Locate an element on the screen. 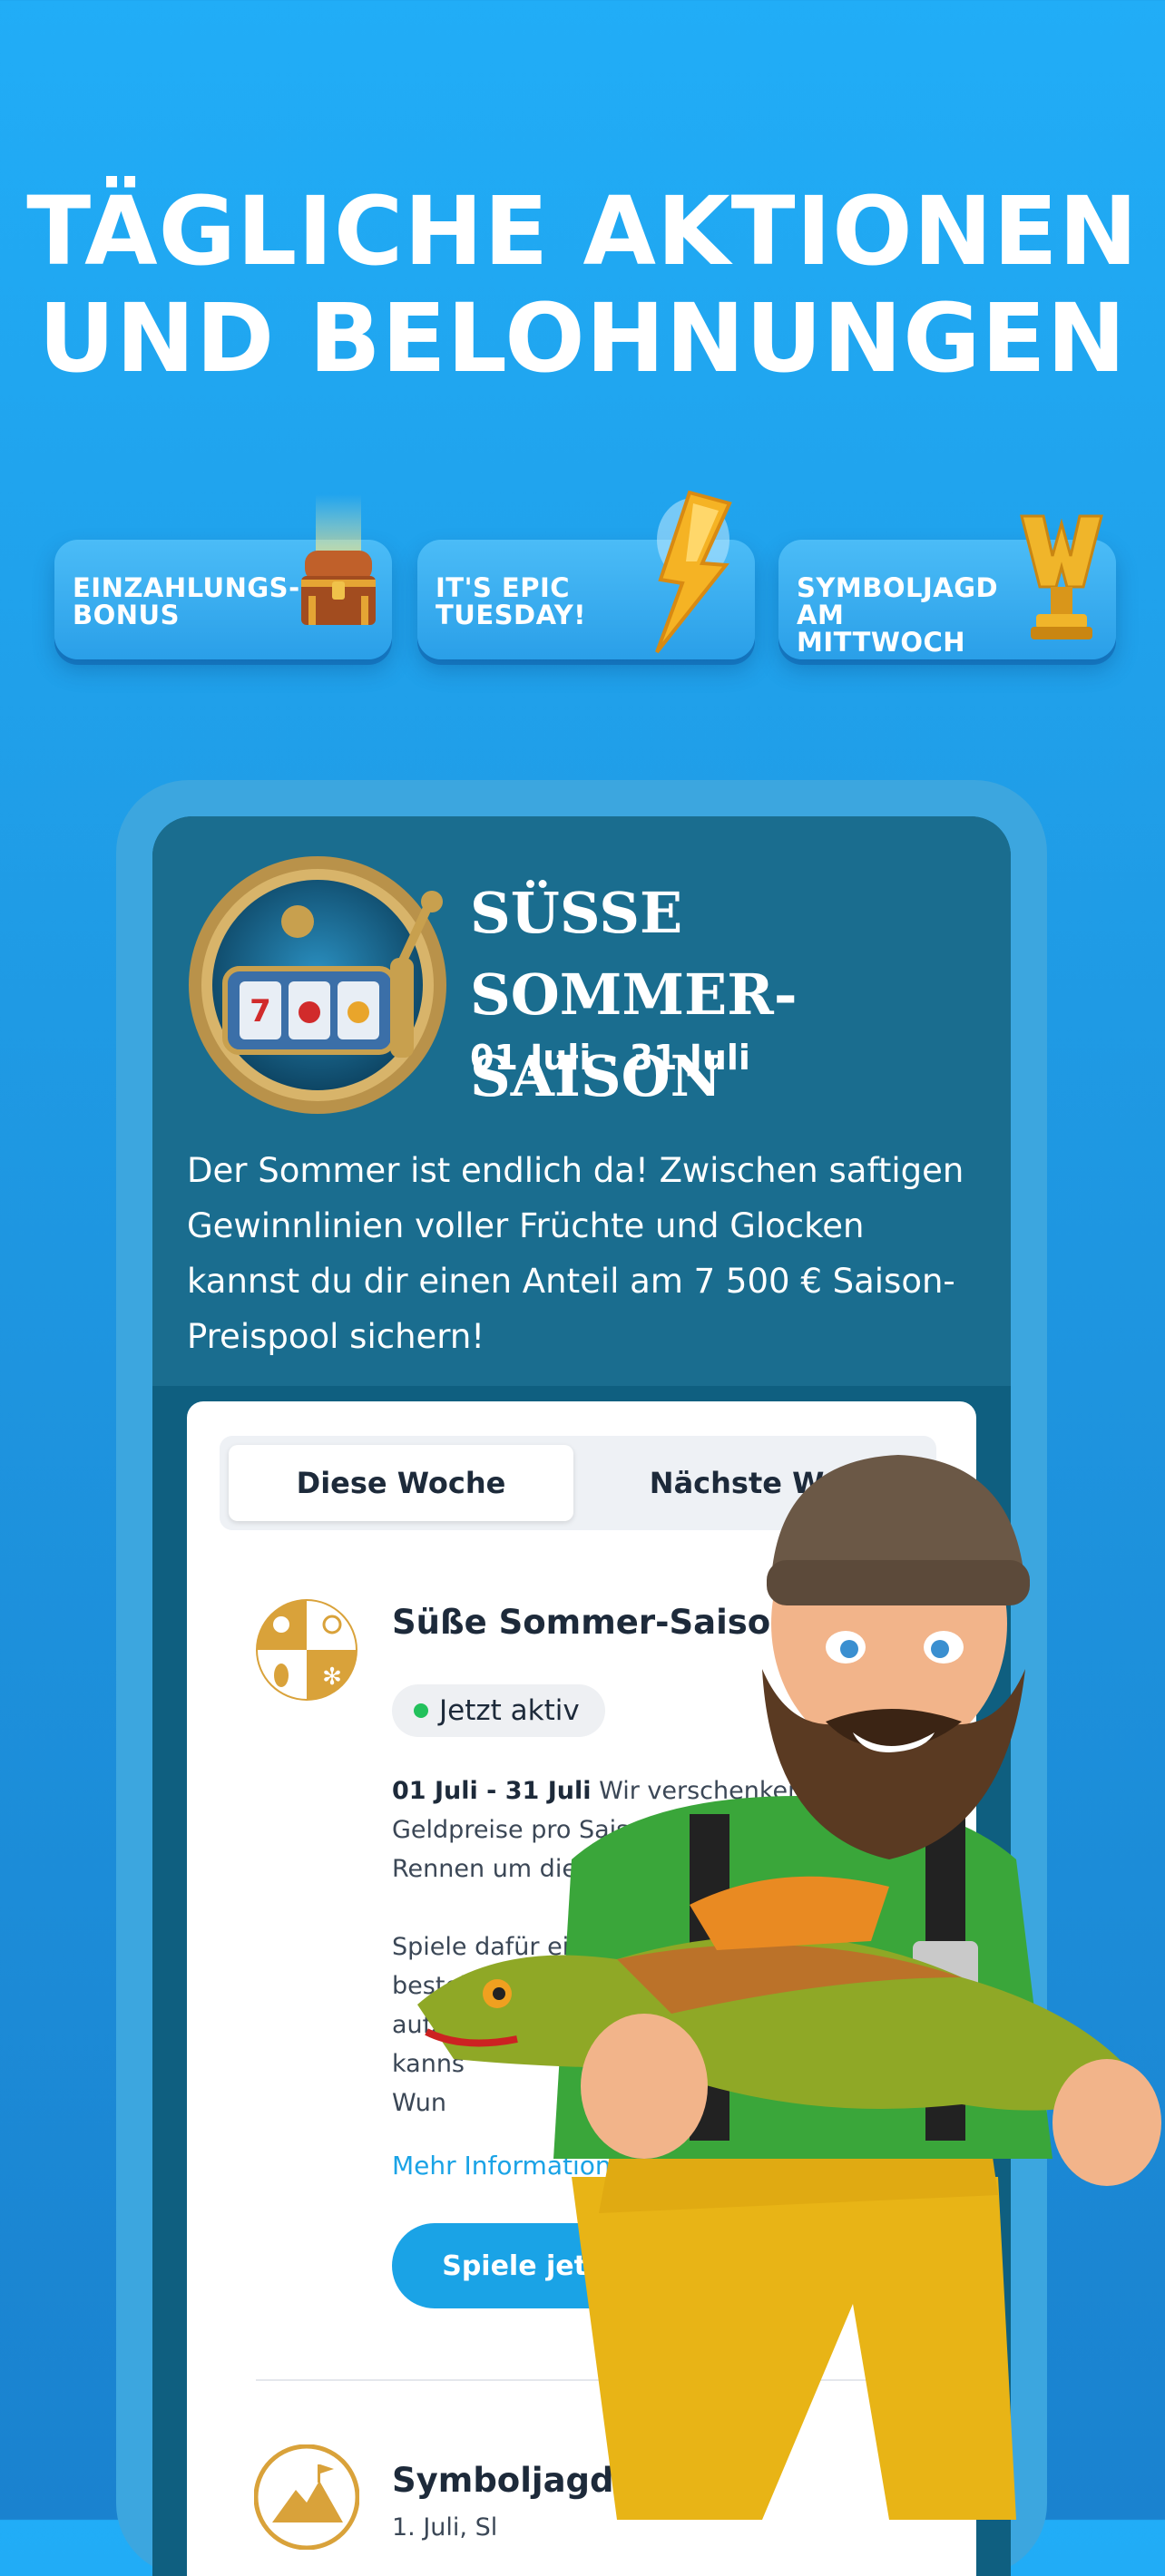 Image resolution: width=1165 pixels, height=2576 pixels. promo-label: EINZAHLUNGS- BONUS is located at coordinates (186, 601).